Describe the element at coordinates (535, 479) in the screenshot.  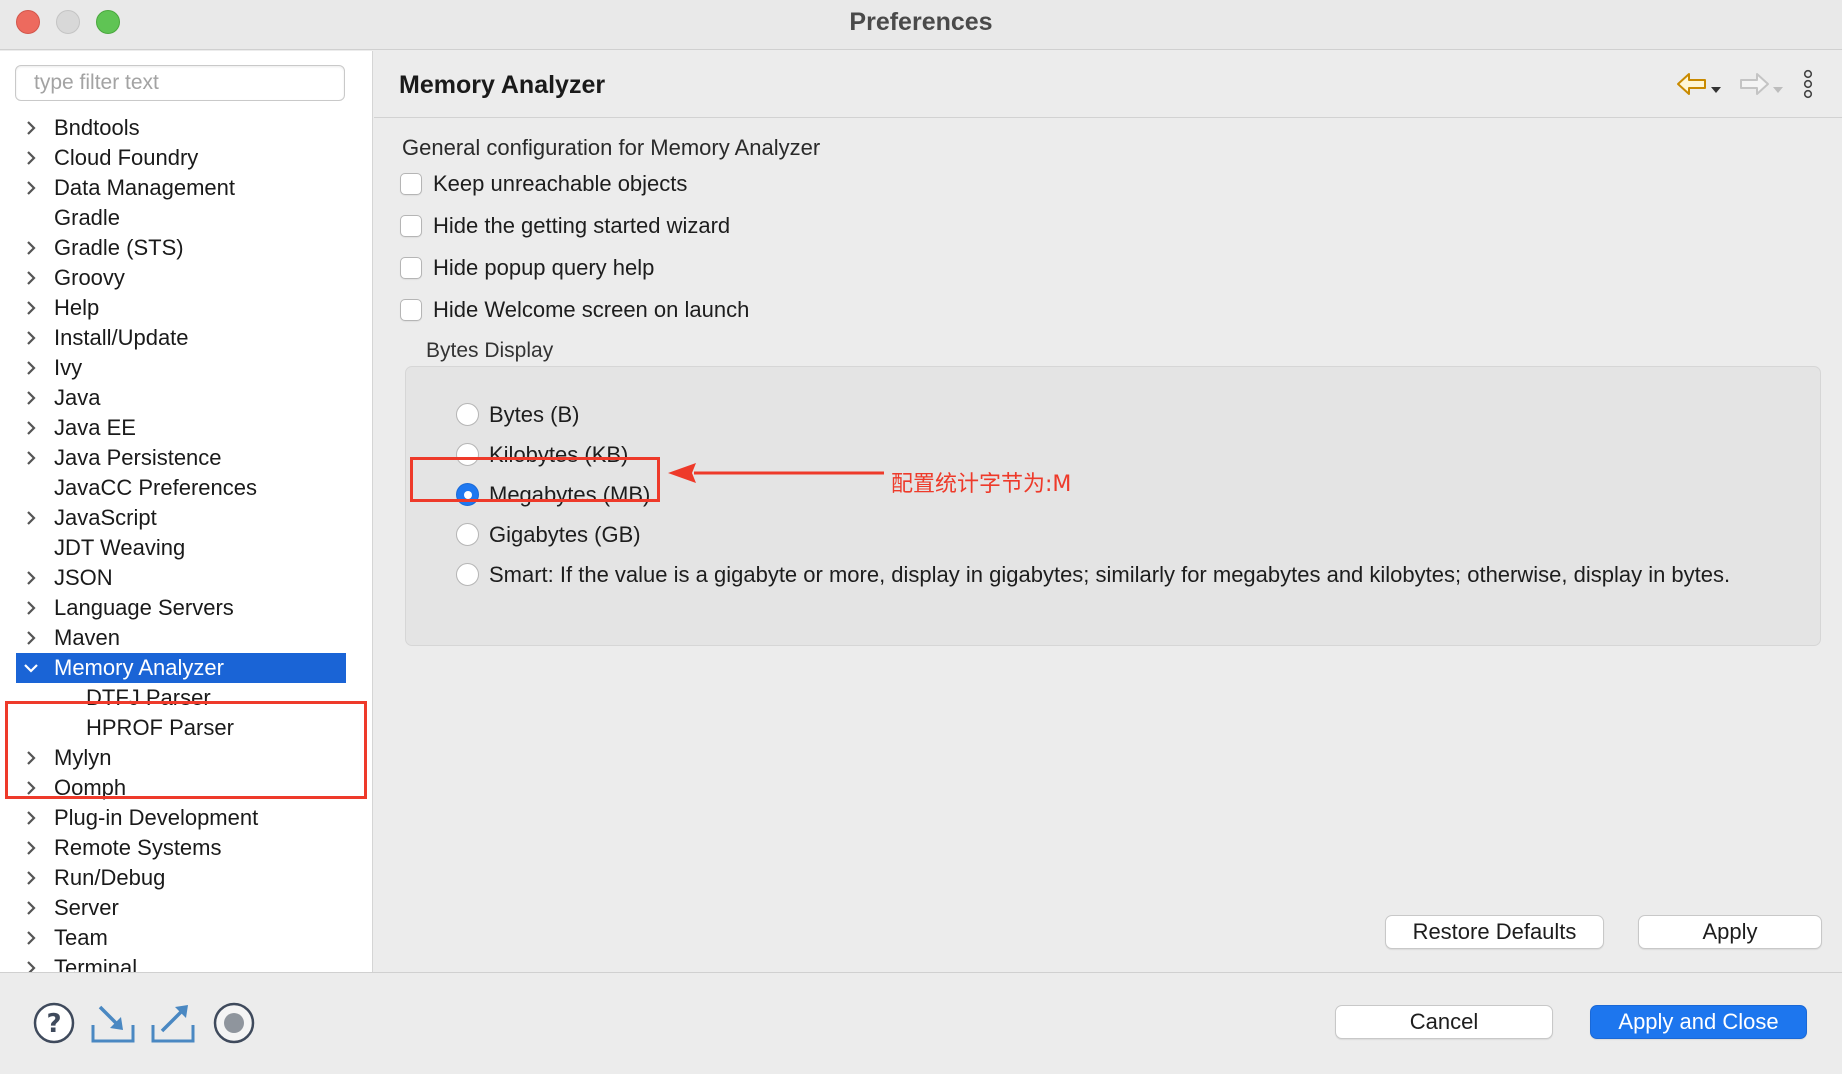
I see `highlight-box-megabytes` at that location.